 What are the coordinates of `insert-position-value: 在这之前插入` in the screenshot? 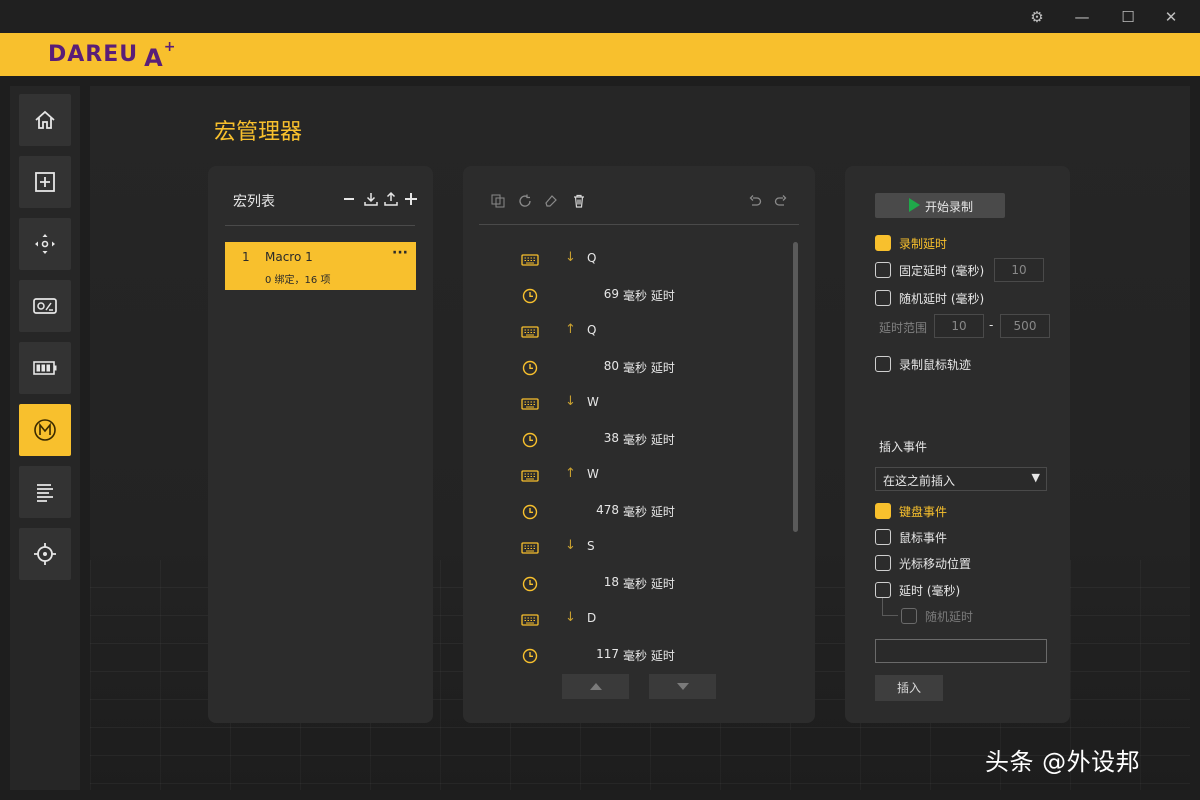 It's located at (919, 481).